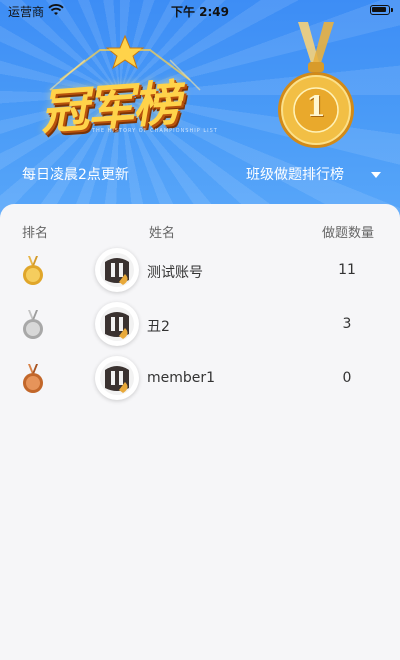 The height and width of the screenshot is (660, 400). What do you see at coordinates (295, 174) in the screenshot?
I see `board-selector: 班级做题排行榜` at bounding box center [295, 174].